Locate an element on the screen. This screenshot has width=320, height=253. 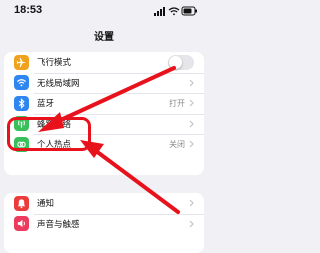
settings-row-label: 声音与触感 is located at coordinates (58, 224).